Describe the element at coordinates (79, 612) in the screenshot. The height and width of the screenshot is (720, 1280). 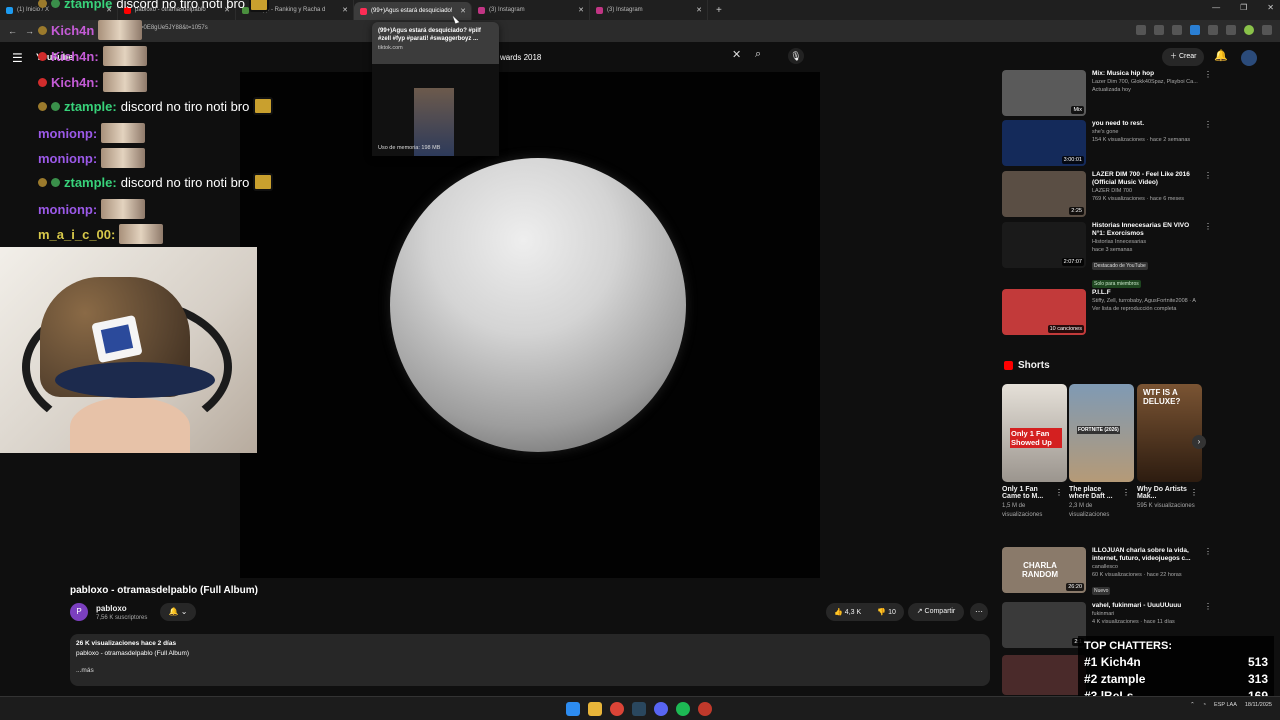
I see `channel-avatar: P` at that location.